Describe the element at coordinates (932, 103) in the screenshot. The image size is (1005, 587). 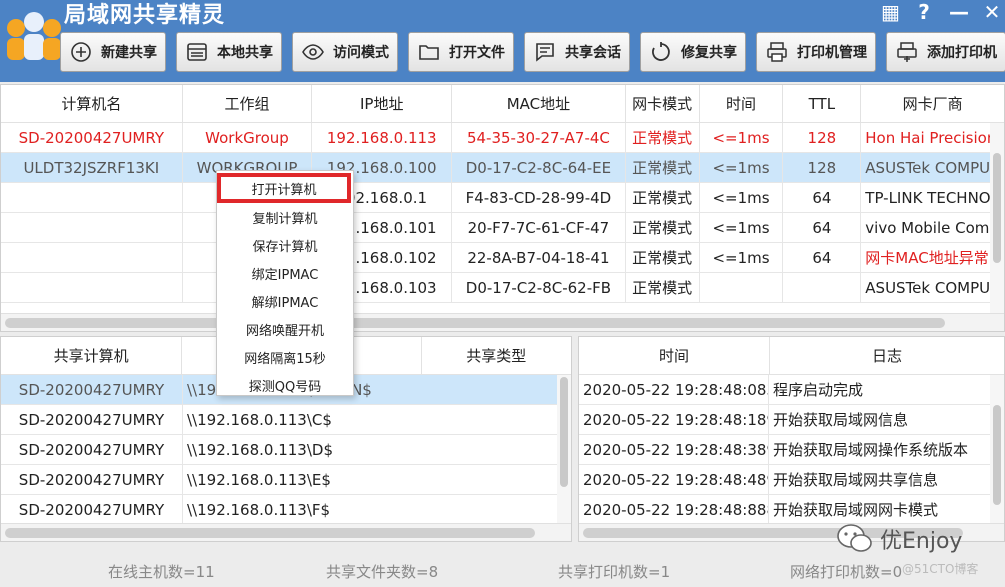
I see `col-vendor: 网卡厂商` at that location.